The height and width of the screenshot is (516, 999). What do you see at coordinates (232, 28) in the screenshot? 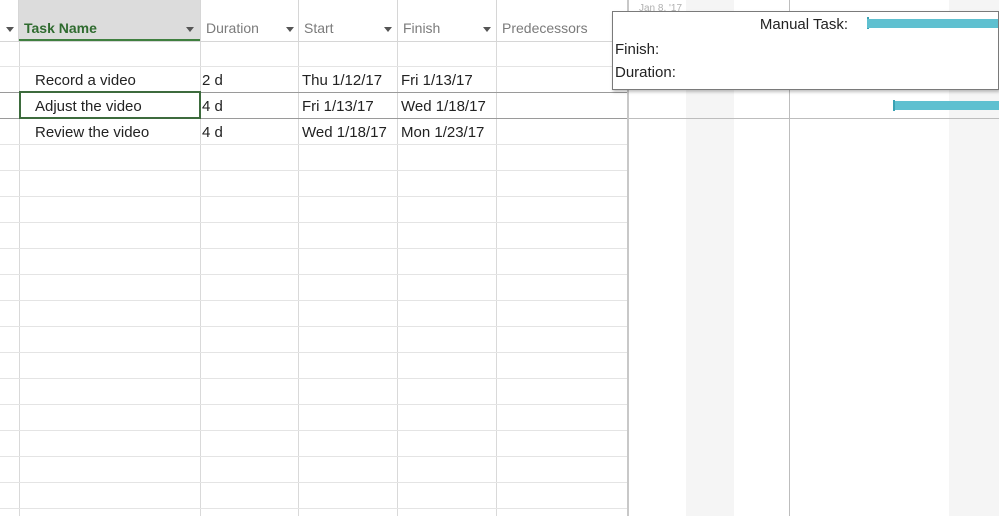
I see `column-header-label: Duration` at bounding box center [232, 28].